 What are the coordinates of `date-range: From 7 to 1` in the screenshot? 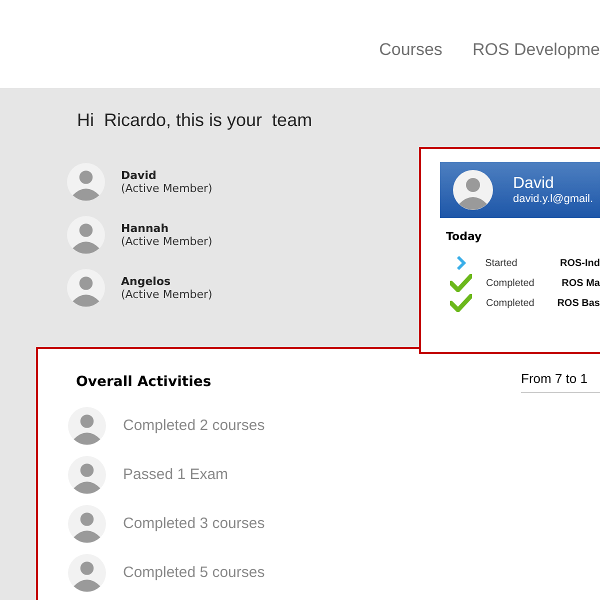 It's located at (560, 382).